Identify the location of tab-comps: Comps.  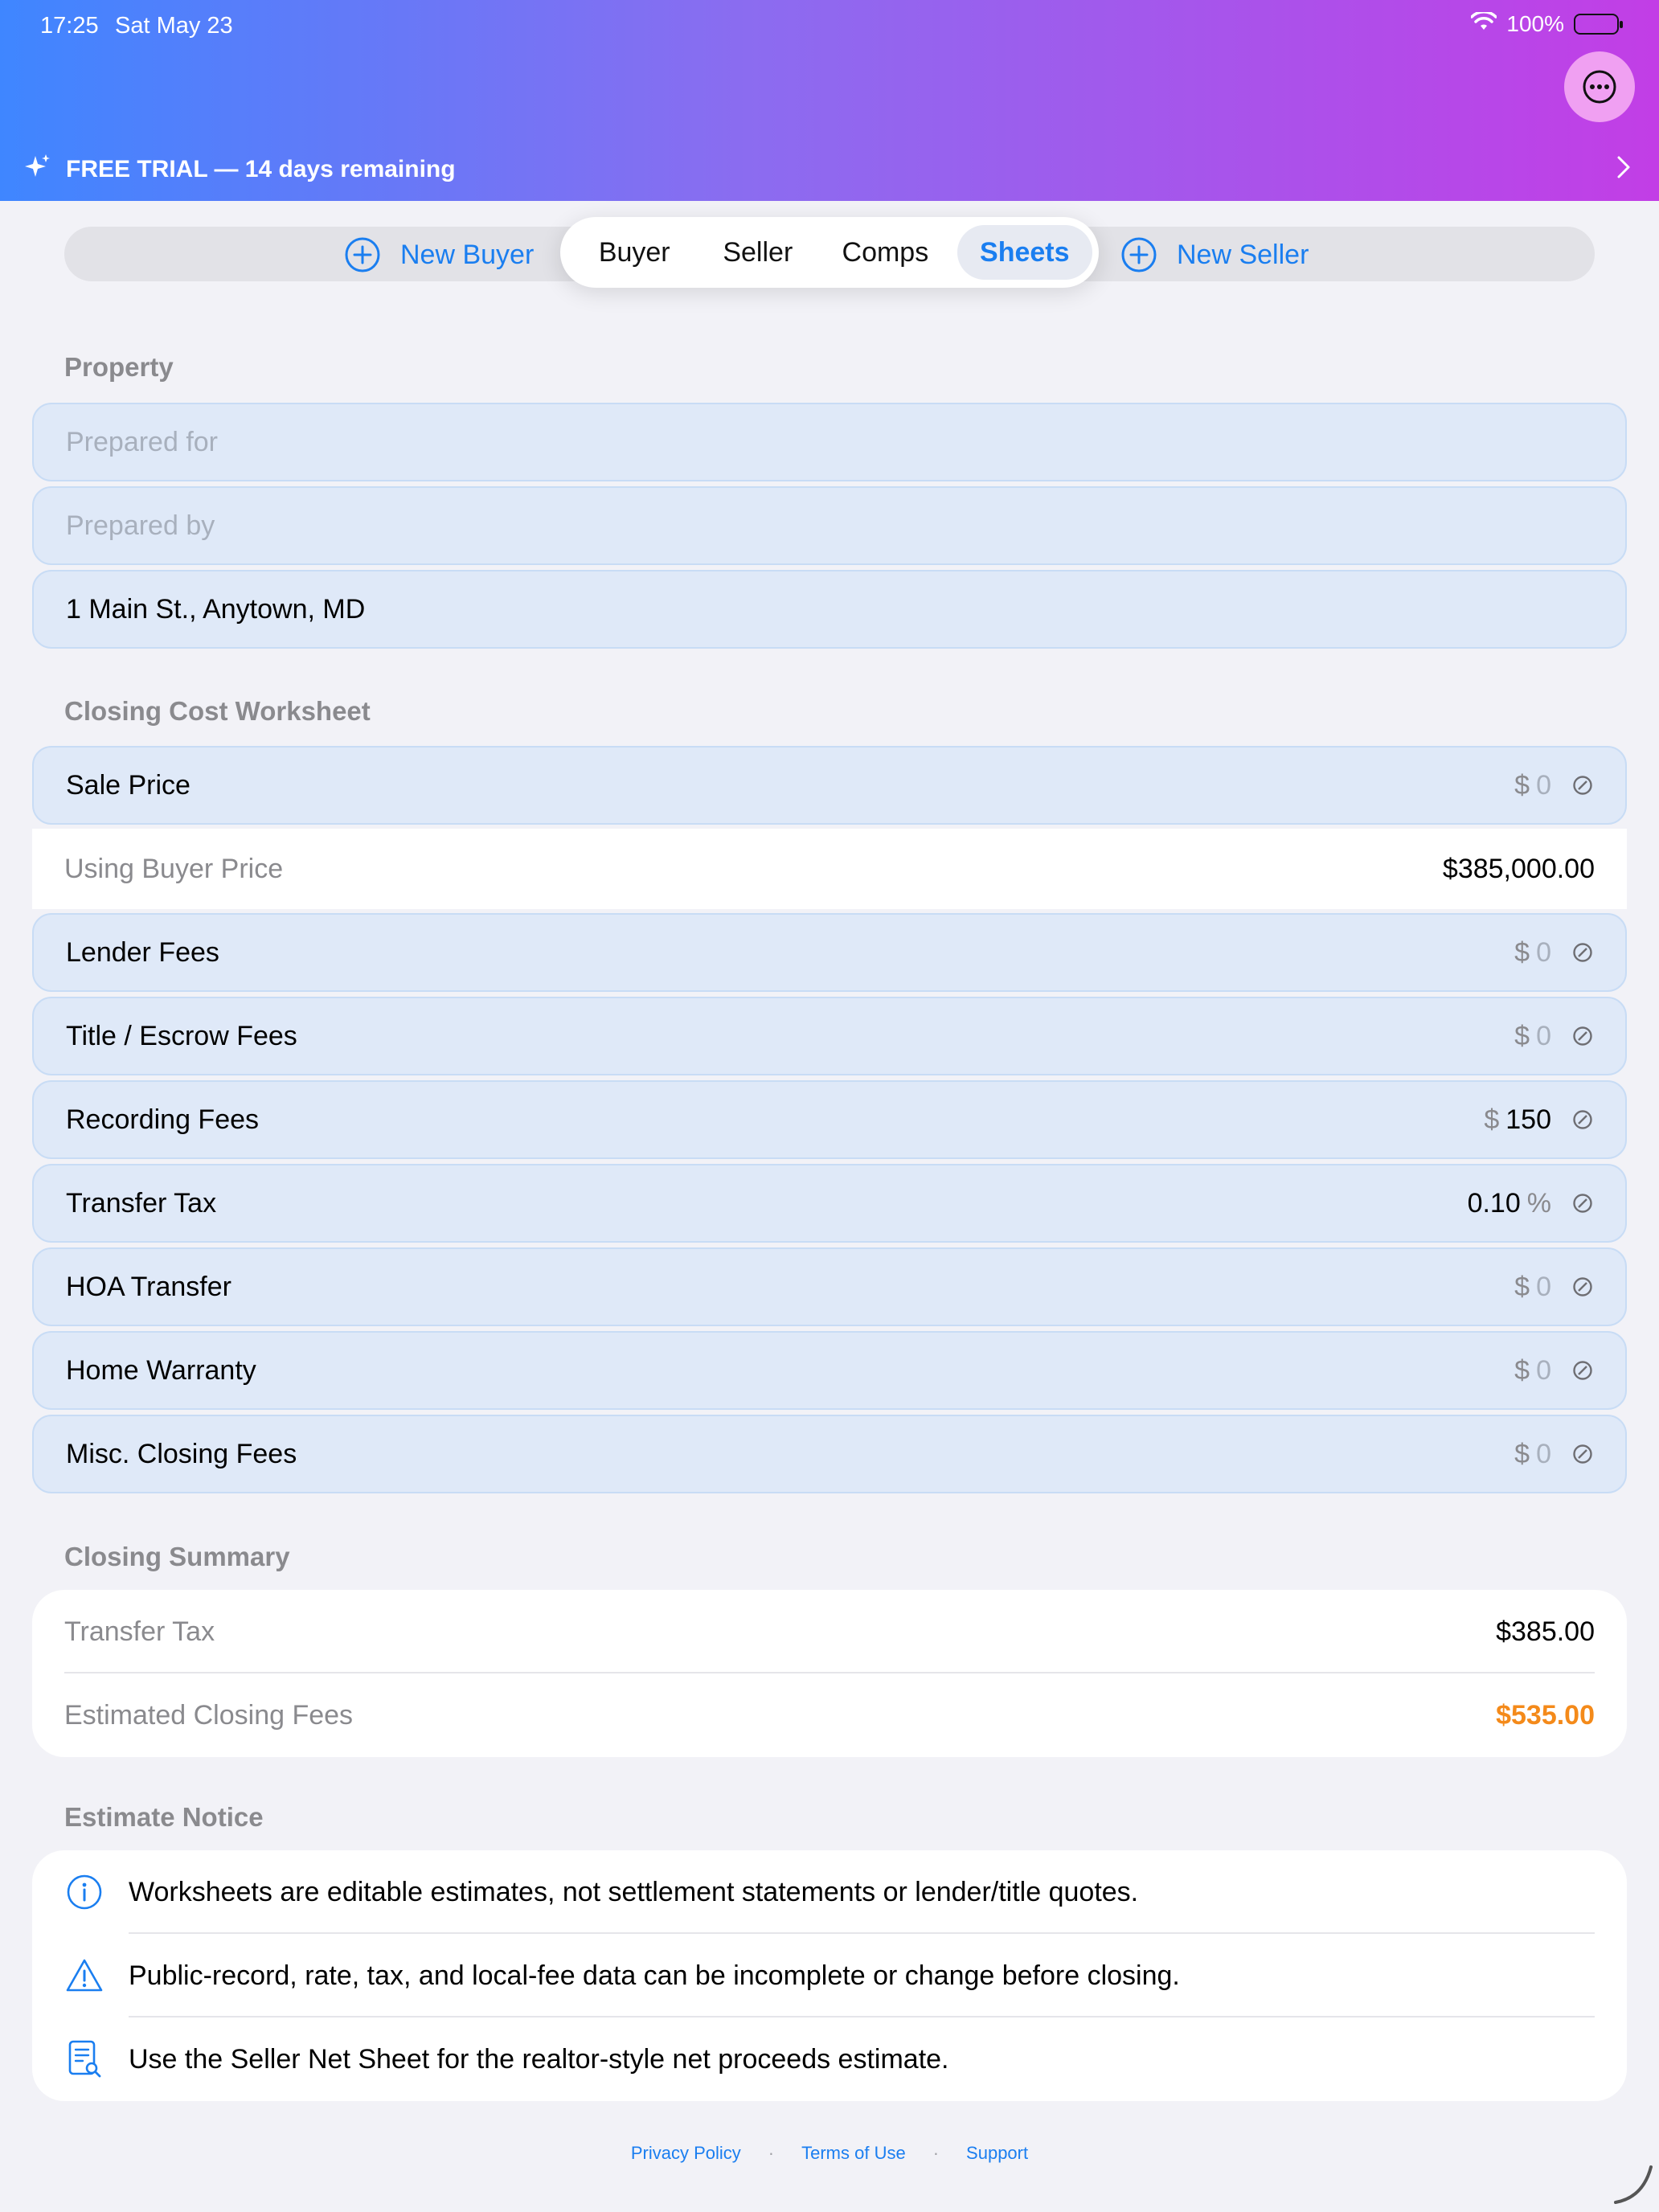
(885, 253).